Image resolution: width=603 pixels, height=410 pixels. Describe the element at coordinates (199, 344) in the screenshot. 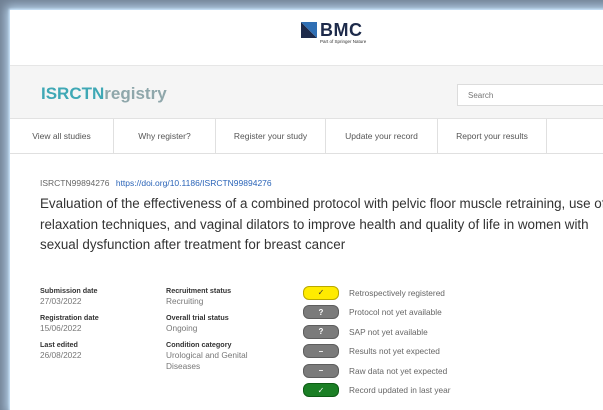

I see `condition-label: Condition category` at that location.